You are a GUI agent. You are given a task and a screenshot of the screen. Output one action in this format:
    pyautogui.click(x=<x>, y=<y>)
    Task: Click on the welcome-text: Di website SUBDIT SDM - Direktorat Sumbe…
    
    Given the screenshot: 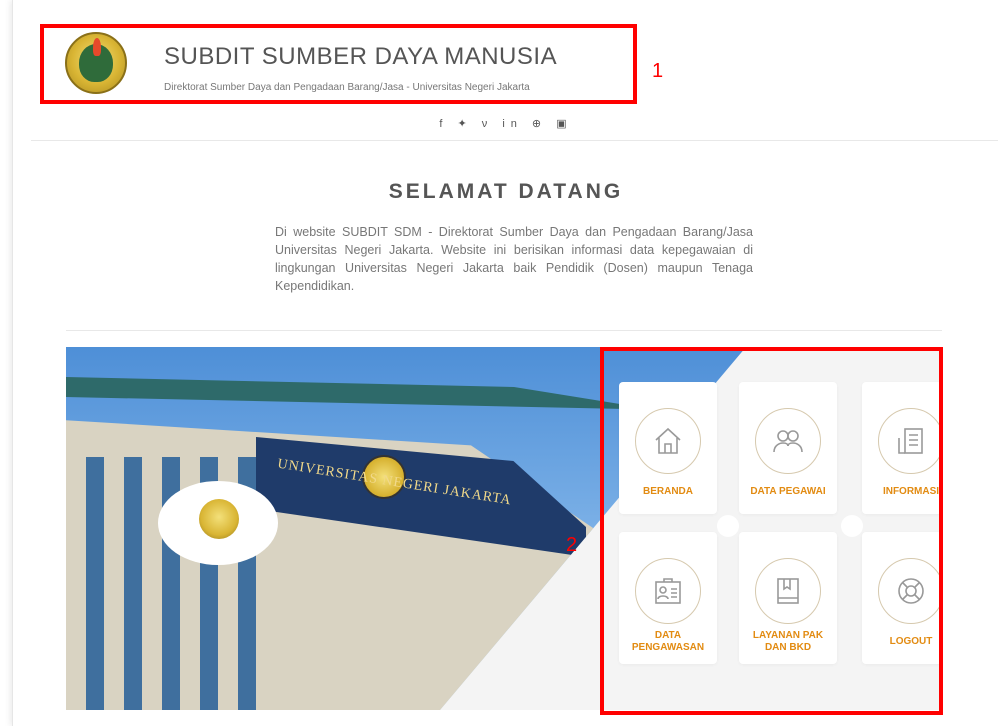 What is the action you would take?
    pyautogui.click(x=514, y=259)
    